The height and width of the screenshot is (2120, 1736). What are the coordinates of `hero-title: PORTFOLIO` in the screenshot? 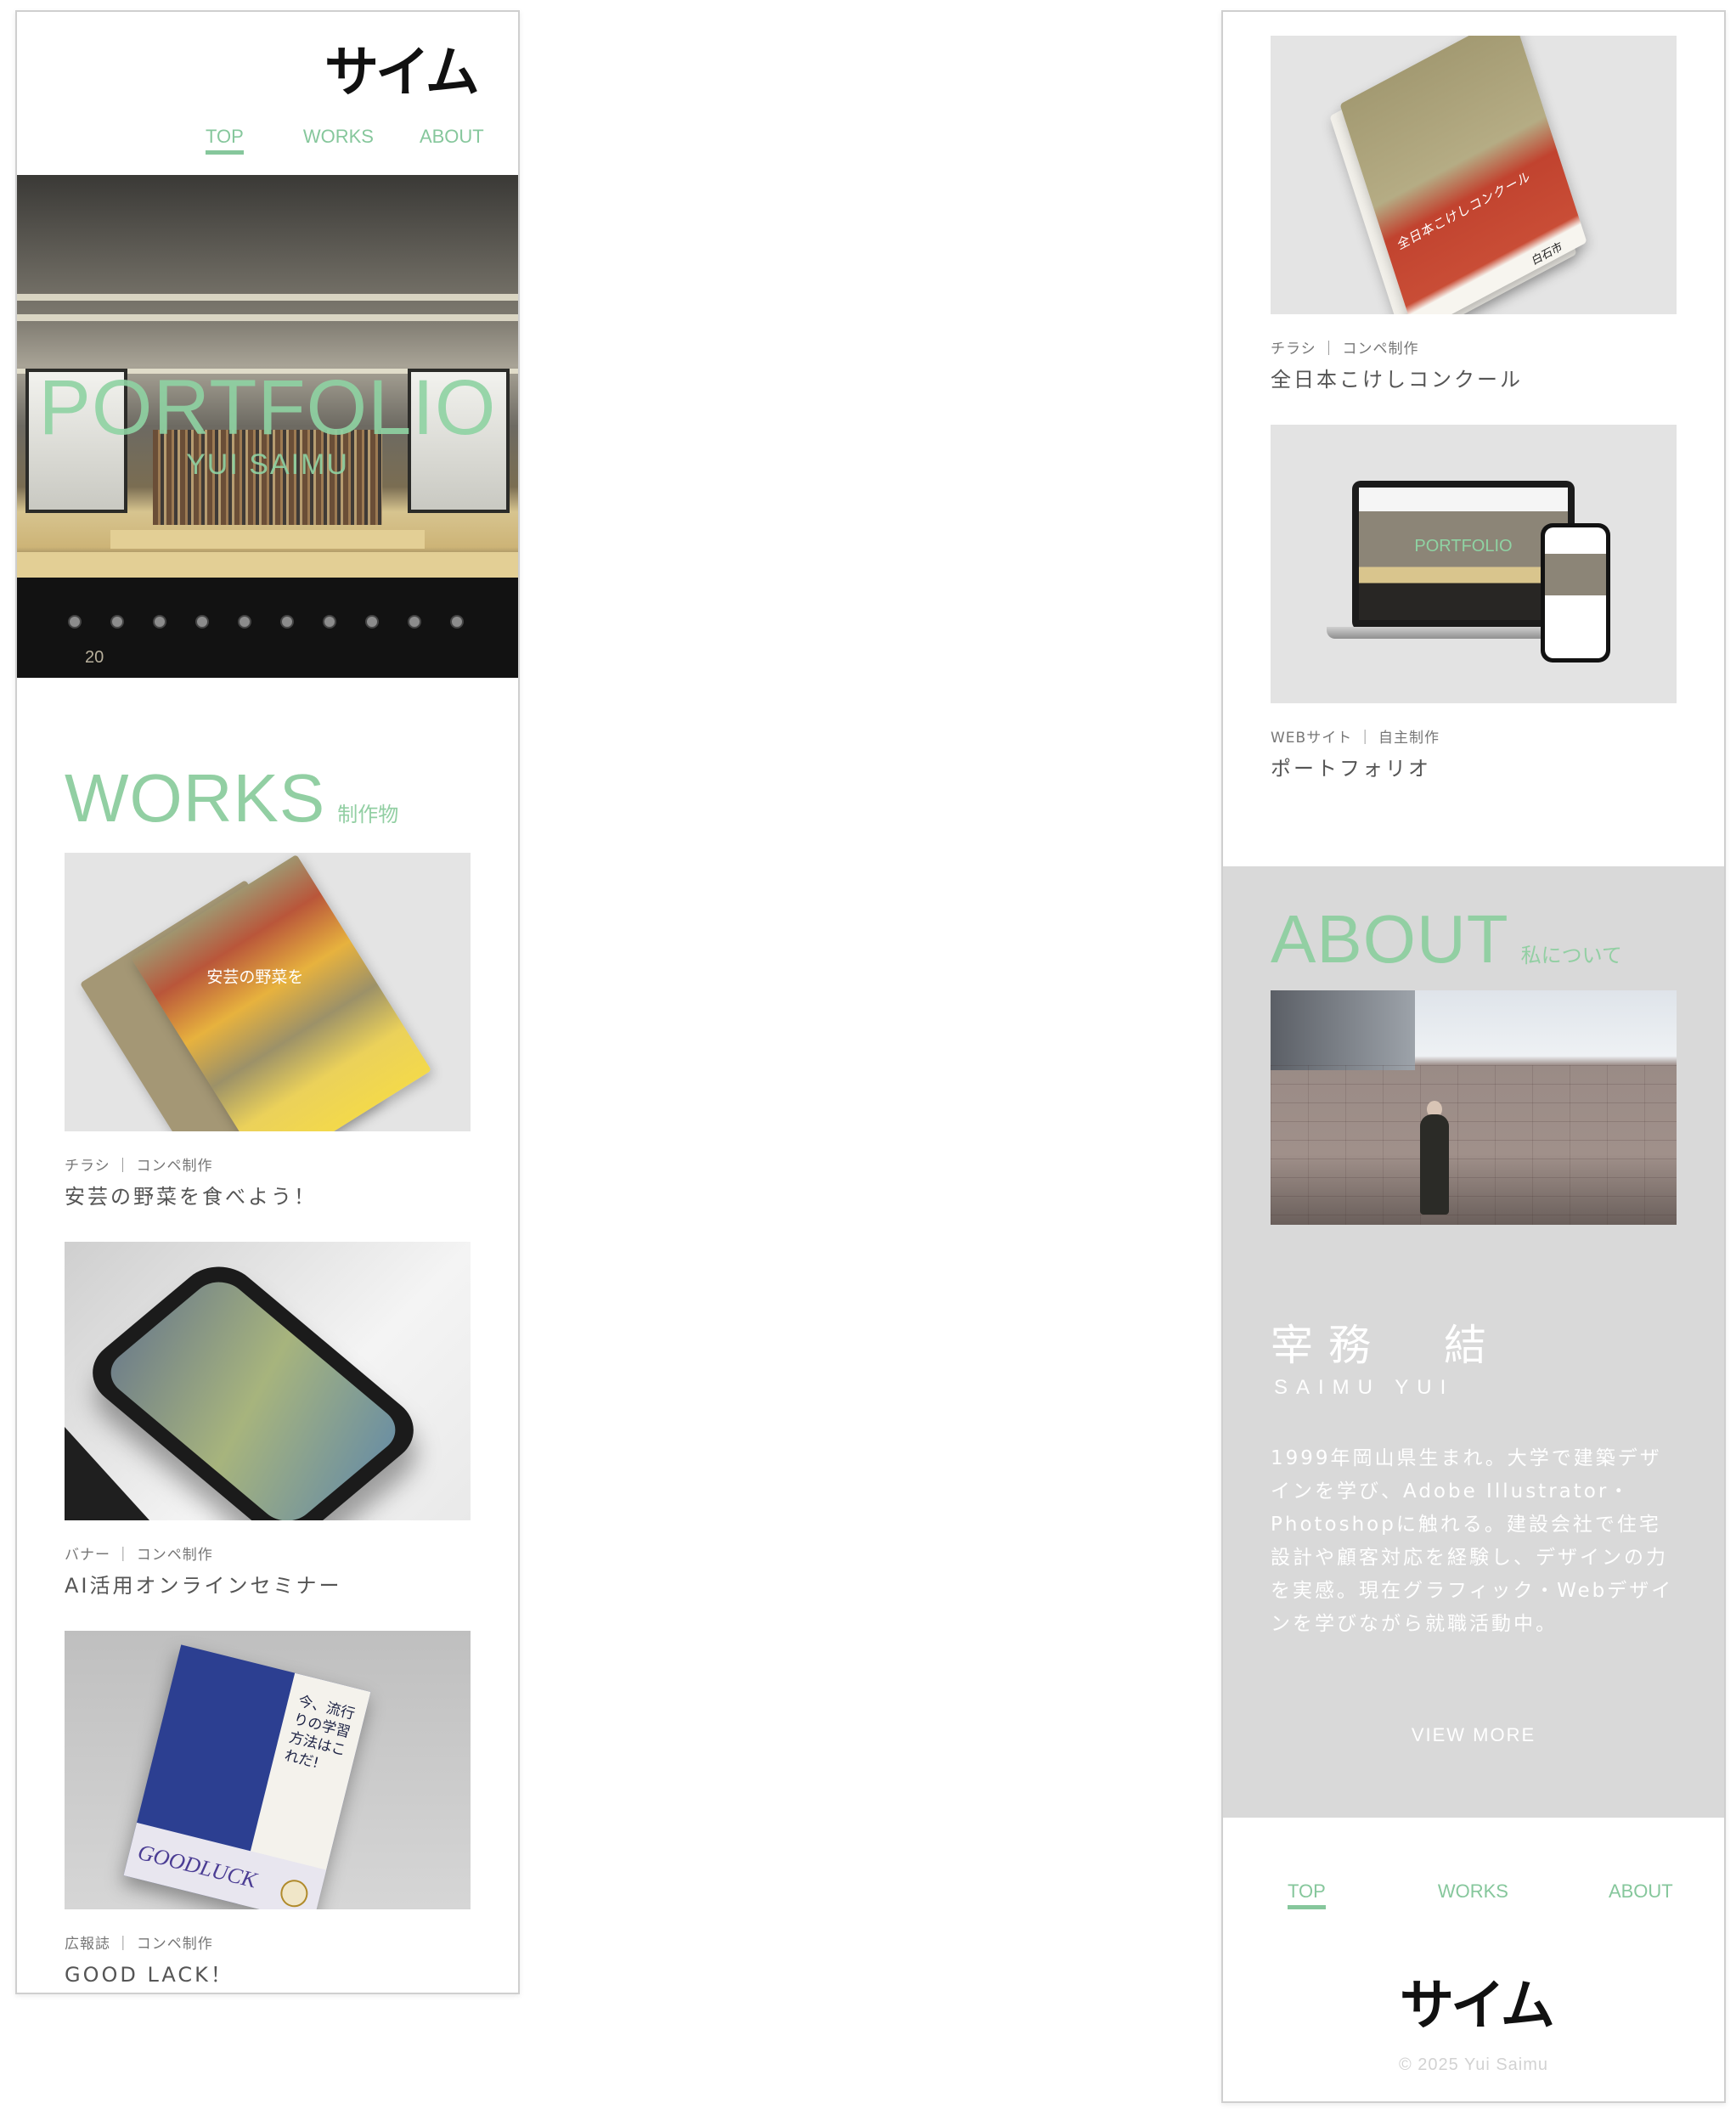 It's located at (267, 407).